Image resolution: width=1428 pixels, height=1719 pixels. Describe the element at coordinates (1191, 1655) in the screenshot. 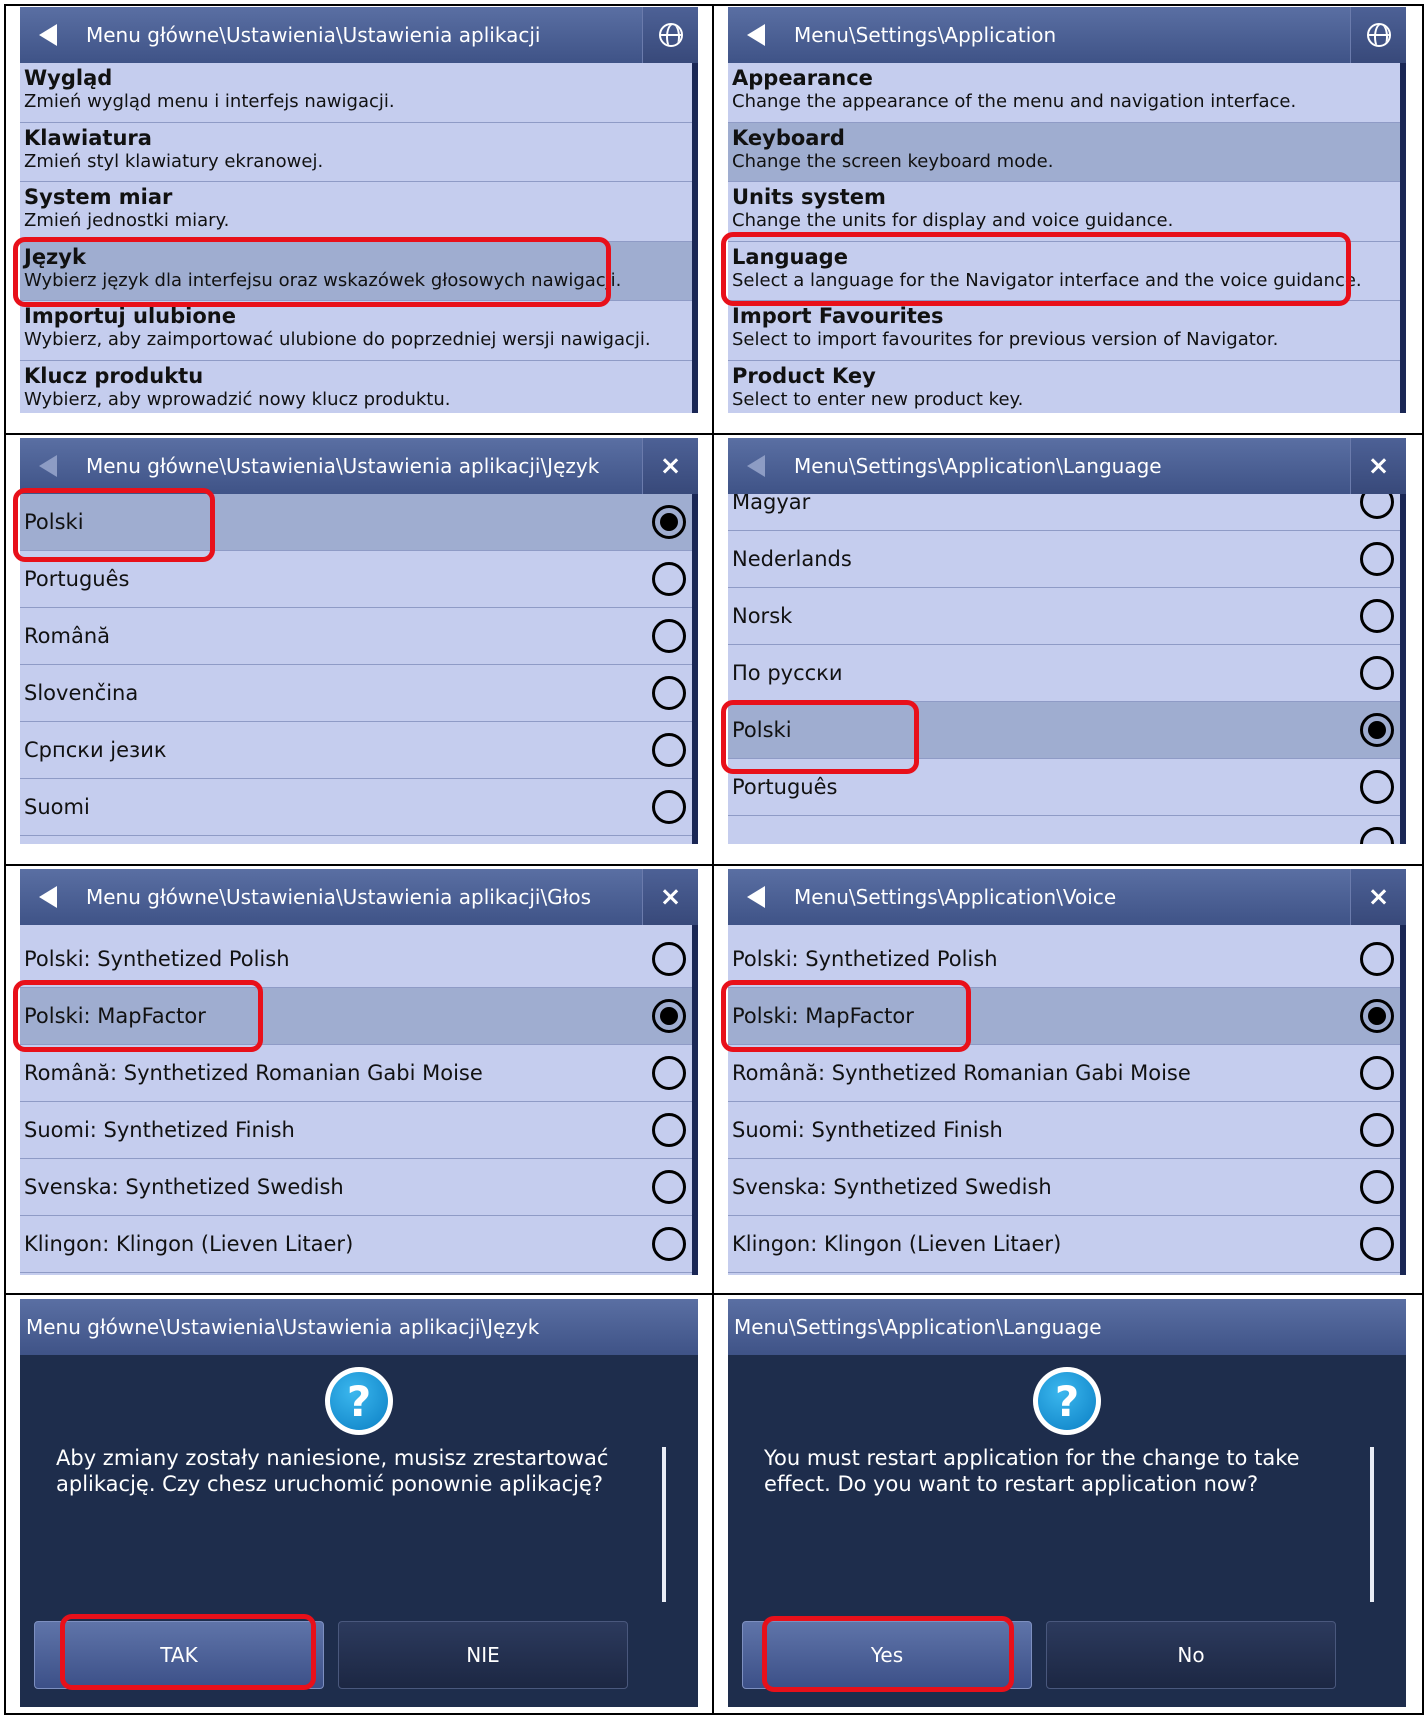

I see `no-button: No` at that location.